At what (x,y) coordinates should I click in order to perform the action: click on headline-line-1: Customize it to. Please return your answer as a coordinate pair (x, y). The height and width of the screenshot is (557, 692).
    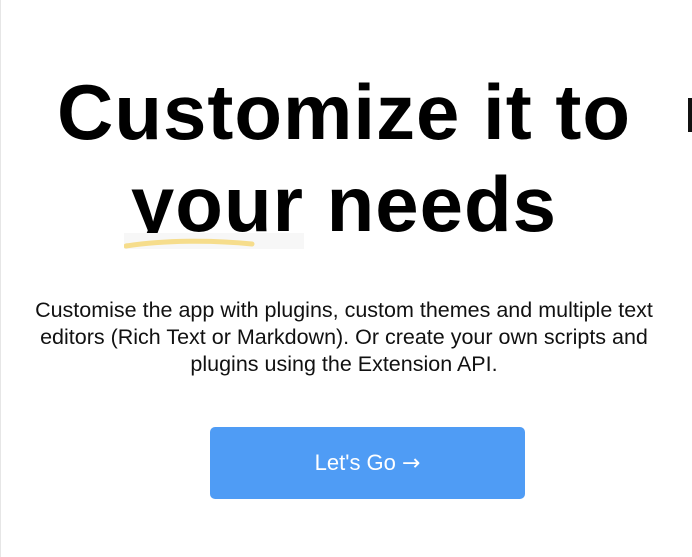
    Looking at the image, I should click on (344, 112).